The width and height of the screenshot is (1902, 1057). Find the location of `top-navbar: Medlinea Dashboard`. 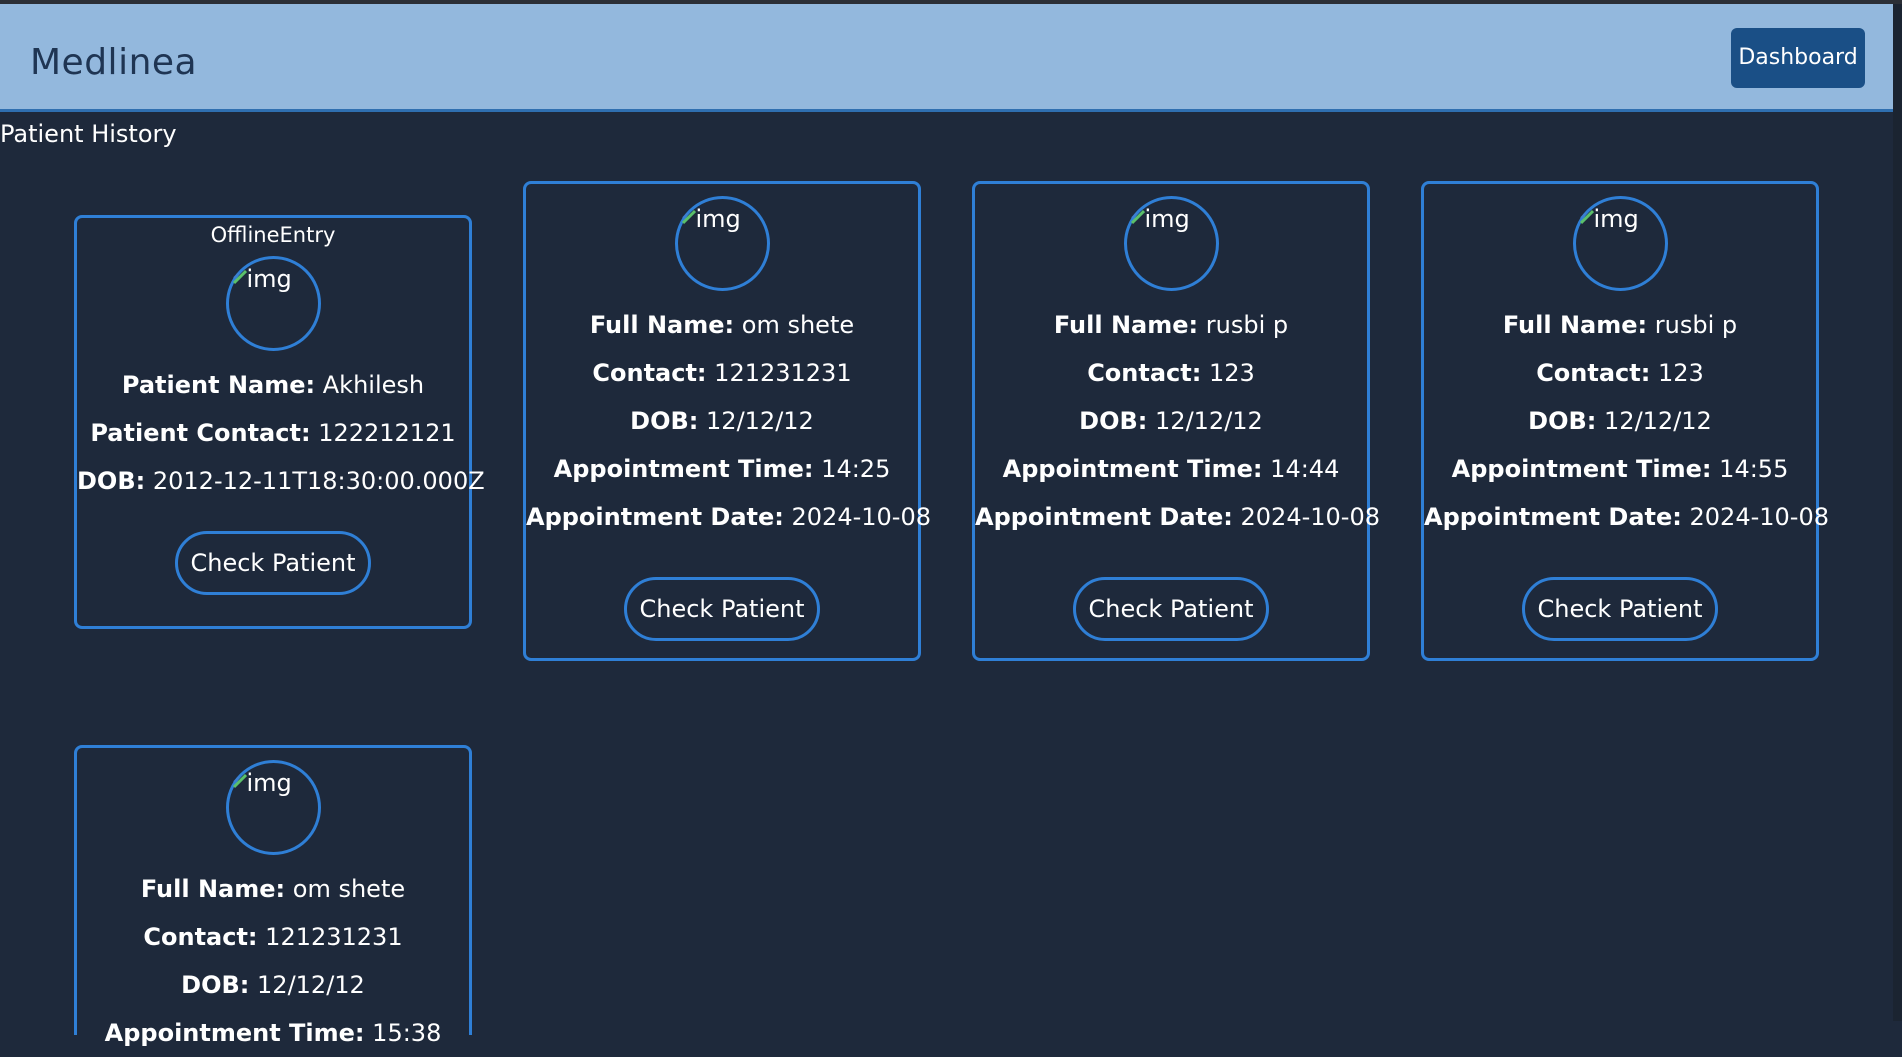

top-navbar: Medlinea Dashboard is located at coordinates (946, 58).